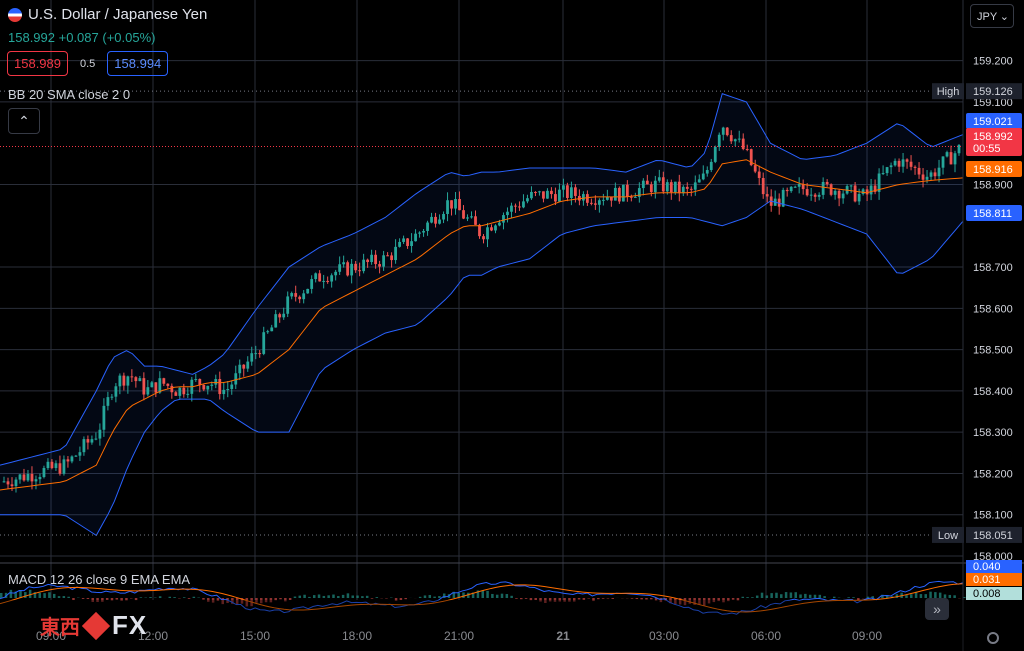  What do you see at coordinates (88, 63) in the screenshot?
I see `bid-ask: 158.989 0.5 158.994` at bounding box center [88, 63].